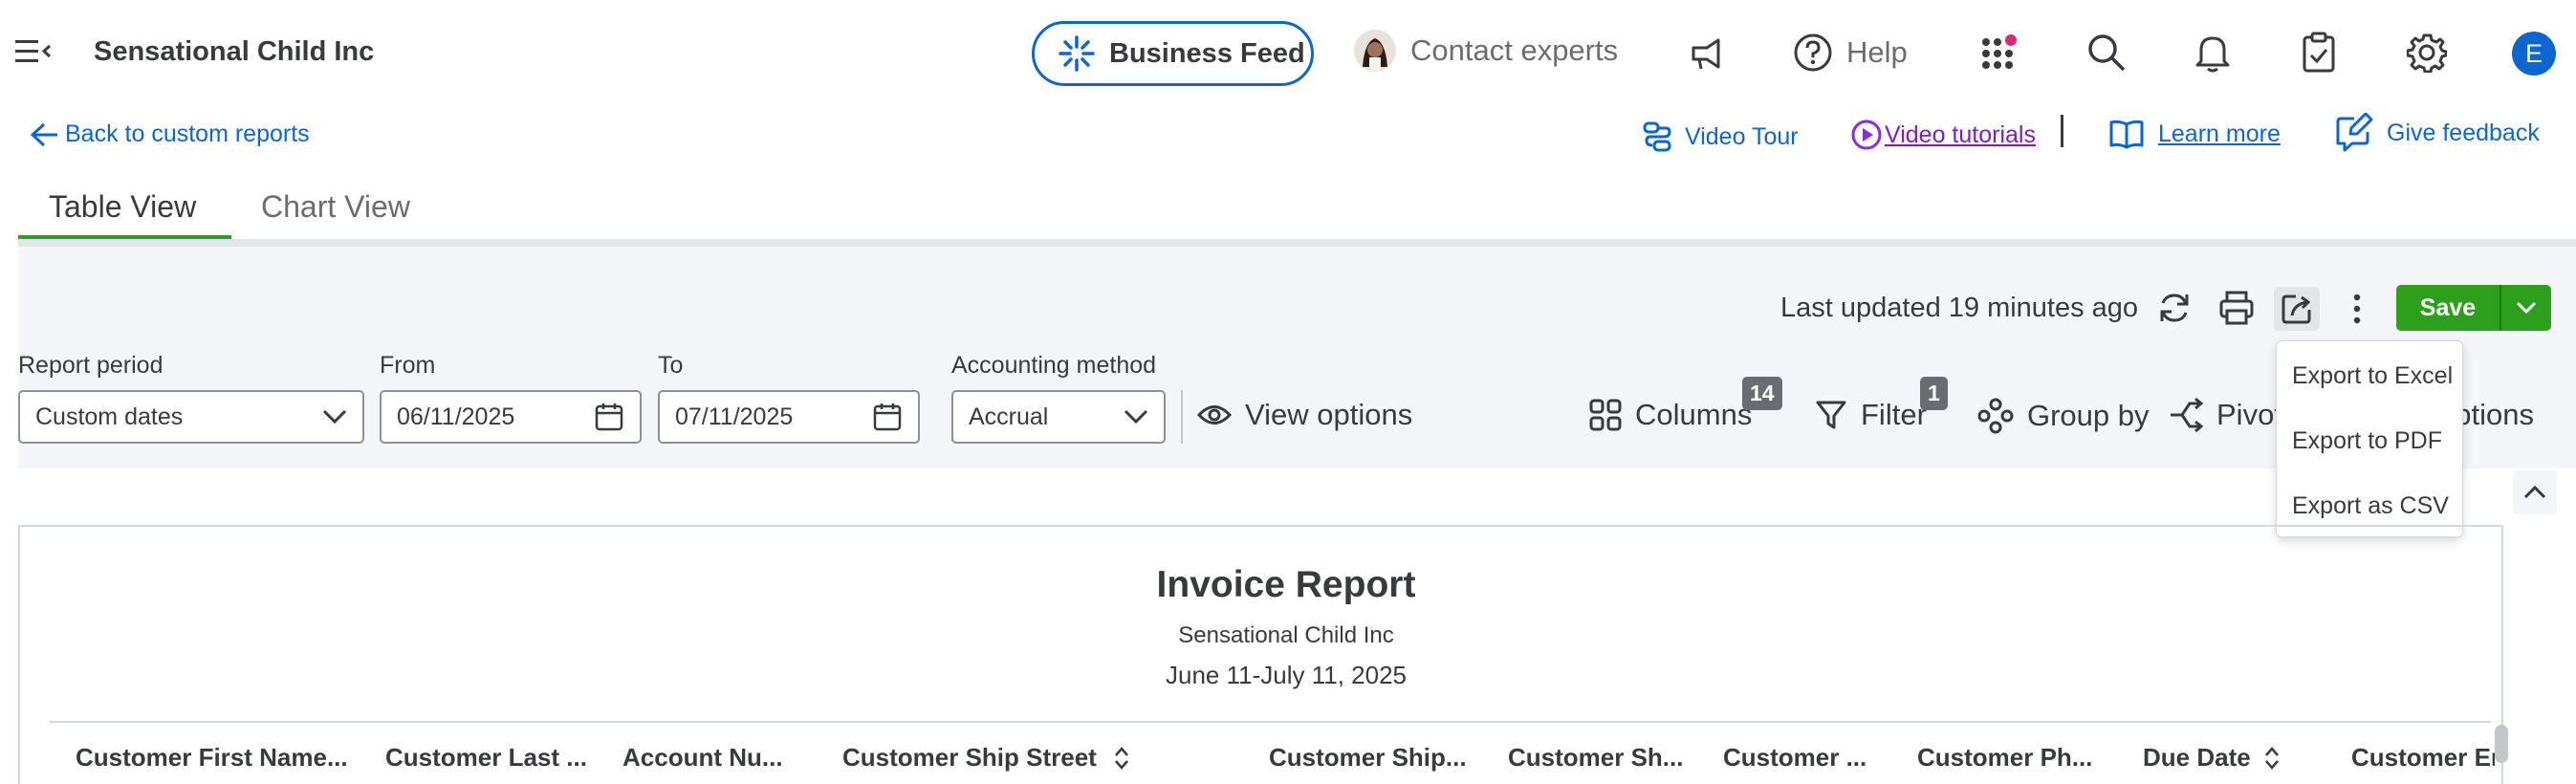 The image size is (2576, 784). Describe the element at coordinates (2186, 415) in the screenshot. I see `pivot-arrows-icon` at that location.